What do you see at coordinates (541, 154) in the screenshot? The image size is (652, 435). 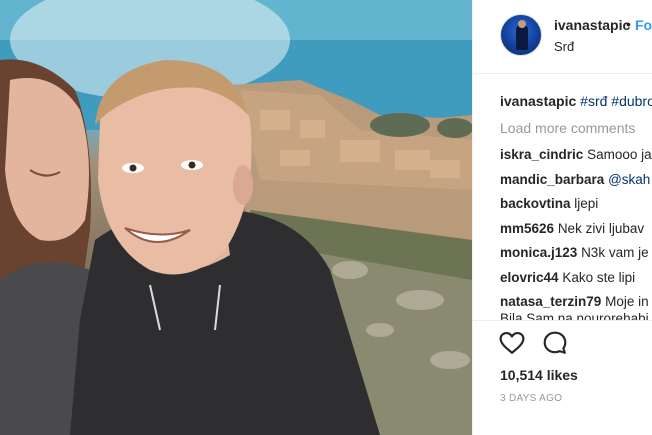 I see `comment-username: iskra_cindric` at bounding box center [541, 154].